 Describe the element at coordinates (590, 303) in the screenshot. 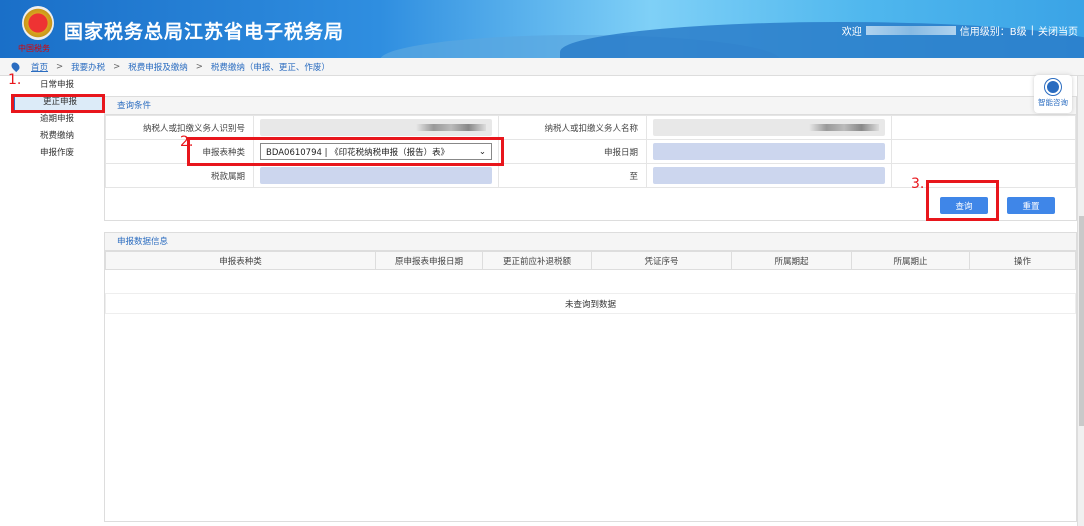

I see `empty-message: 未查询到数据` at that location.